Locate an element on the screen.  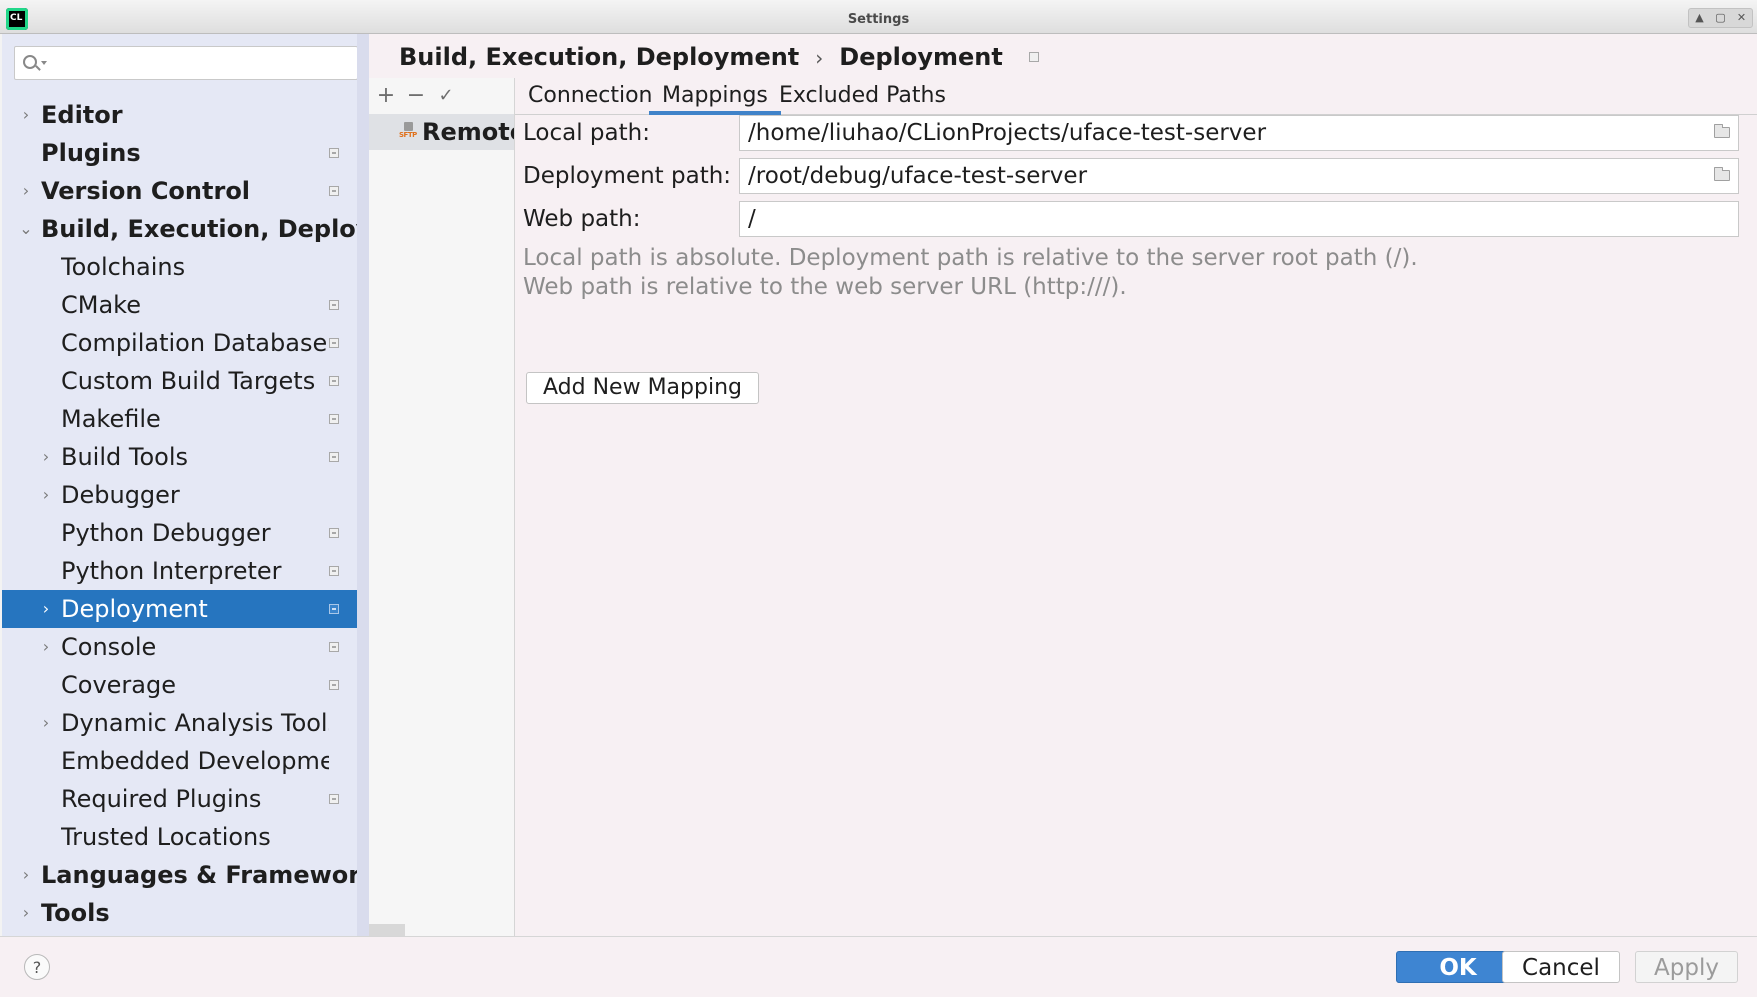
deployment-path-value: /root/debug/uface-test-server is located at coordinates (918, 176).